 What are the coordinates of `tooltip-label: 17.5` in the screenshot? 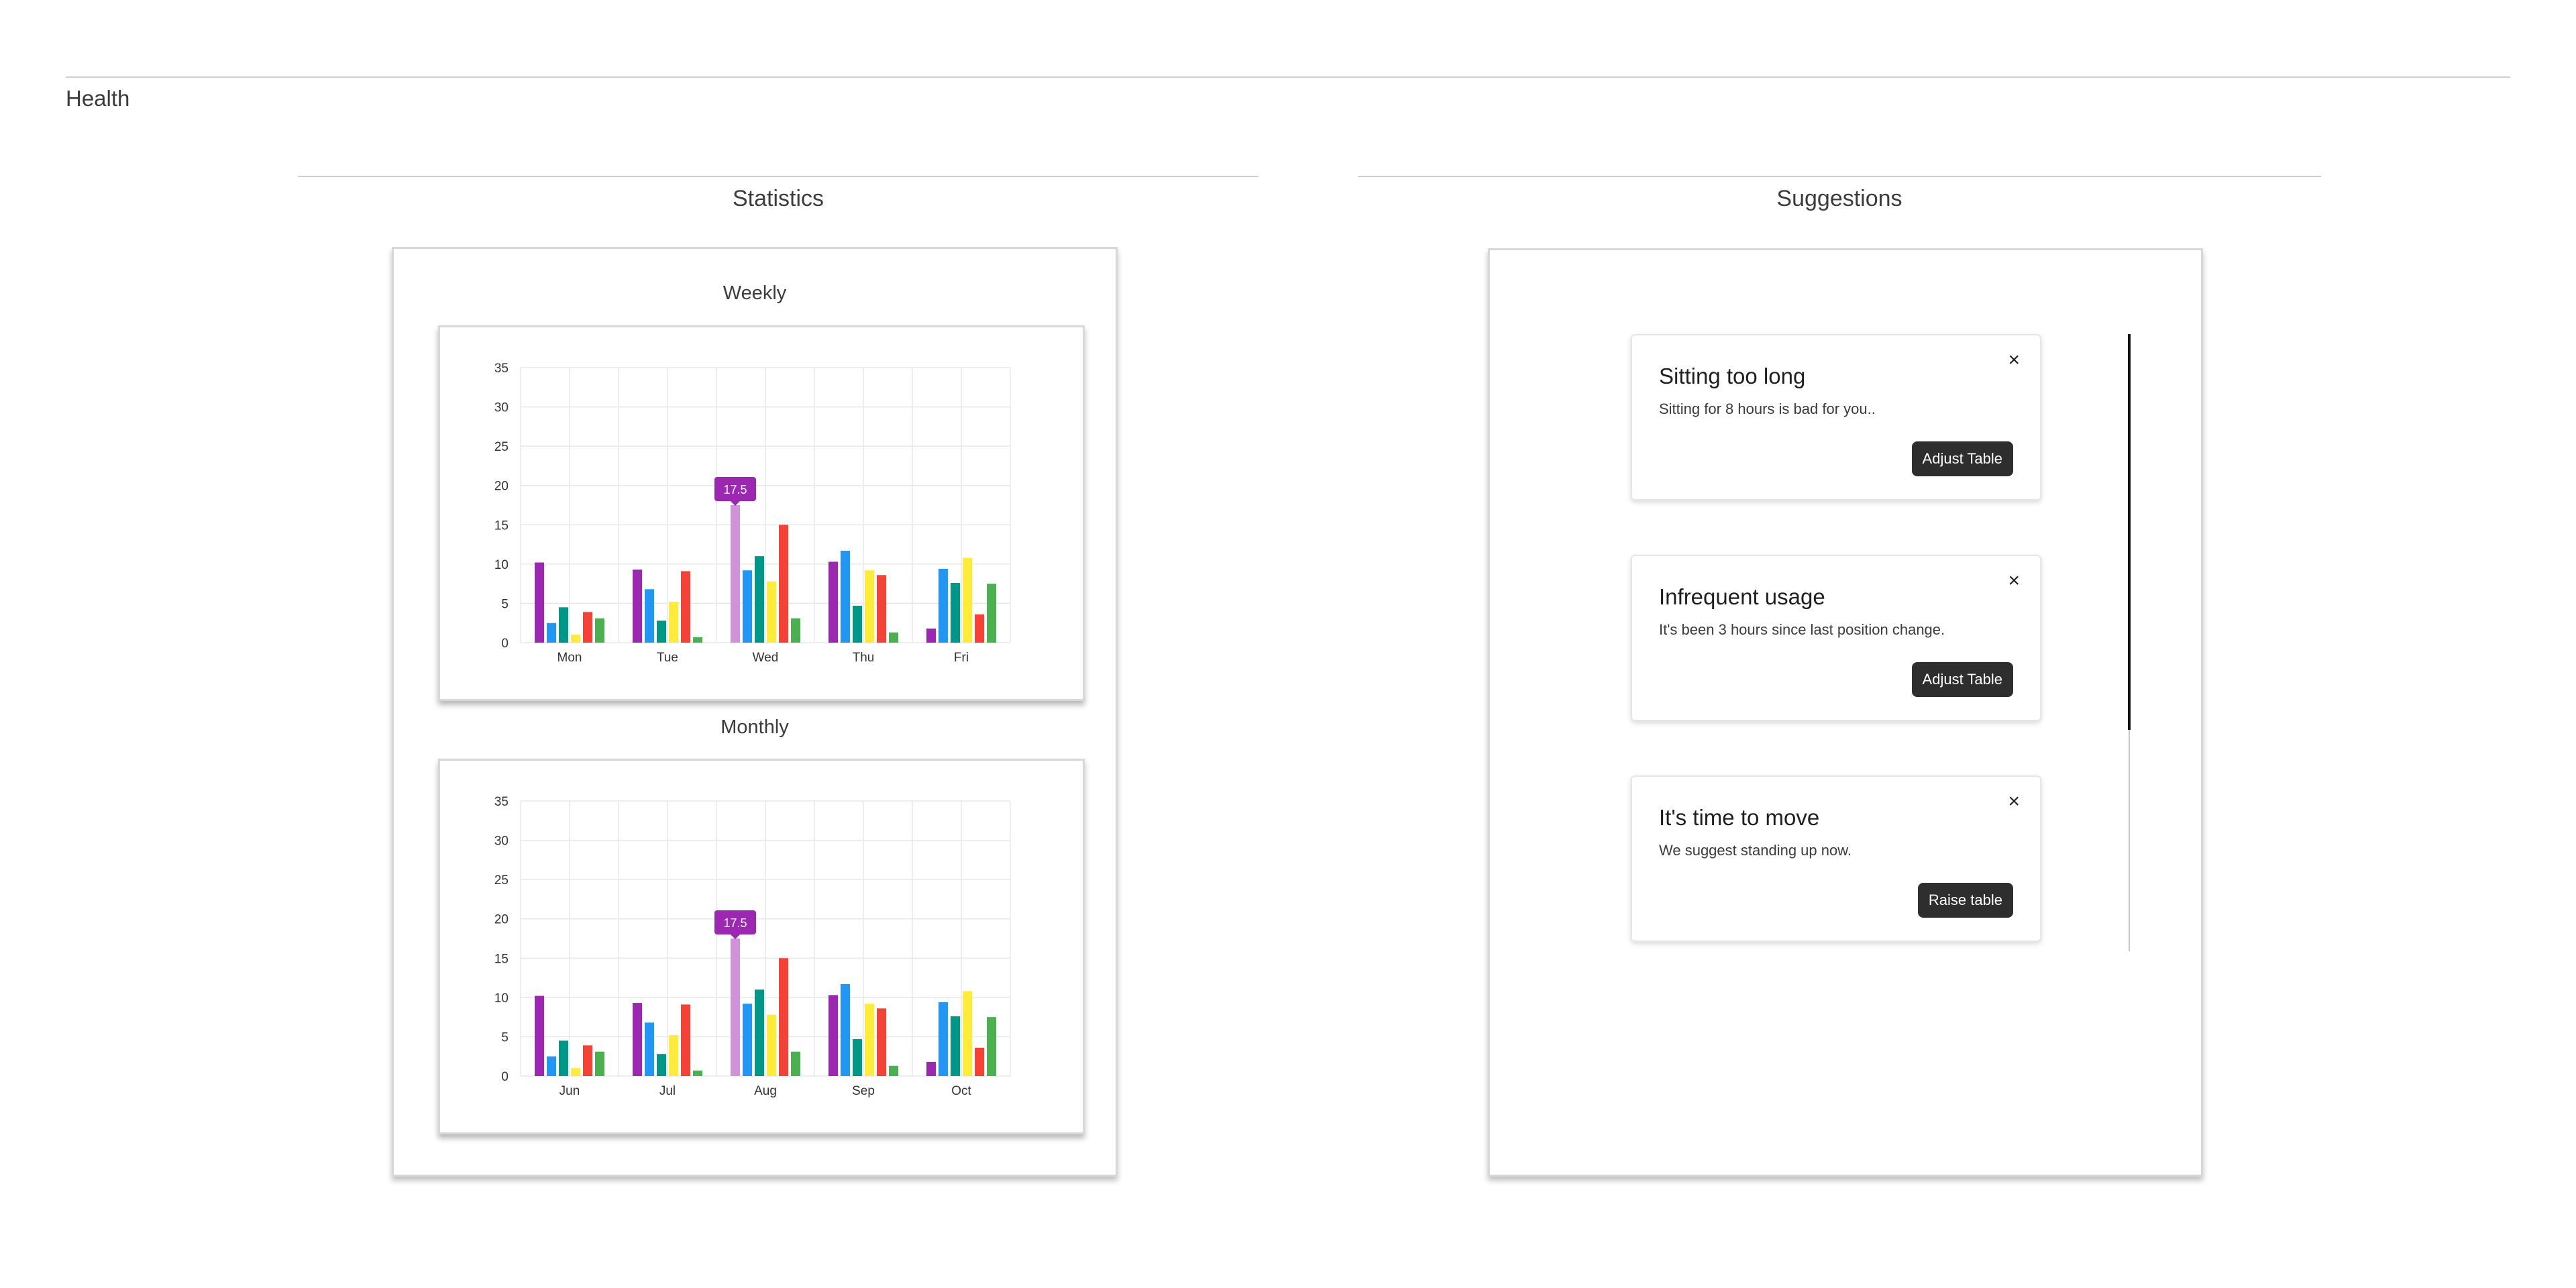 It's located at (735, 489).